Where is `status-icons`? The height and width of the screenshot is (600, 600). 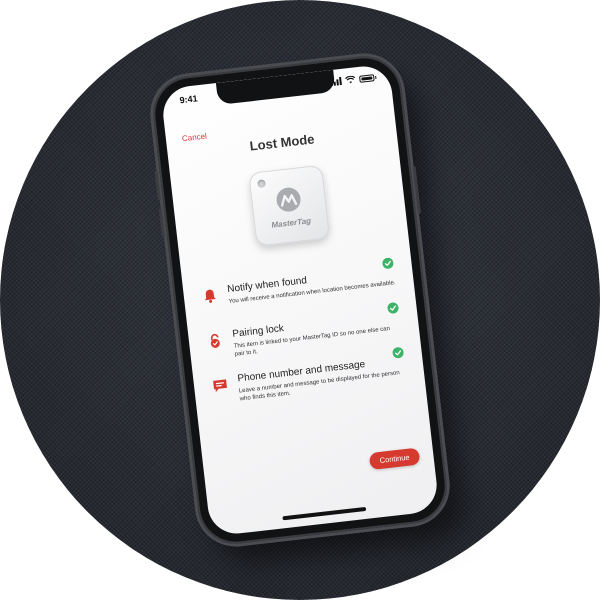 status-icons is located at coordinates (352, 80).